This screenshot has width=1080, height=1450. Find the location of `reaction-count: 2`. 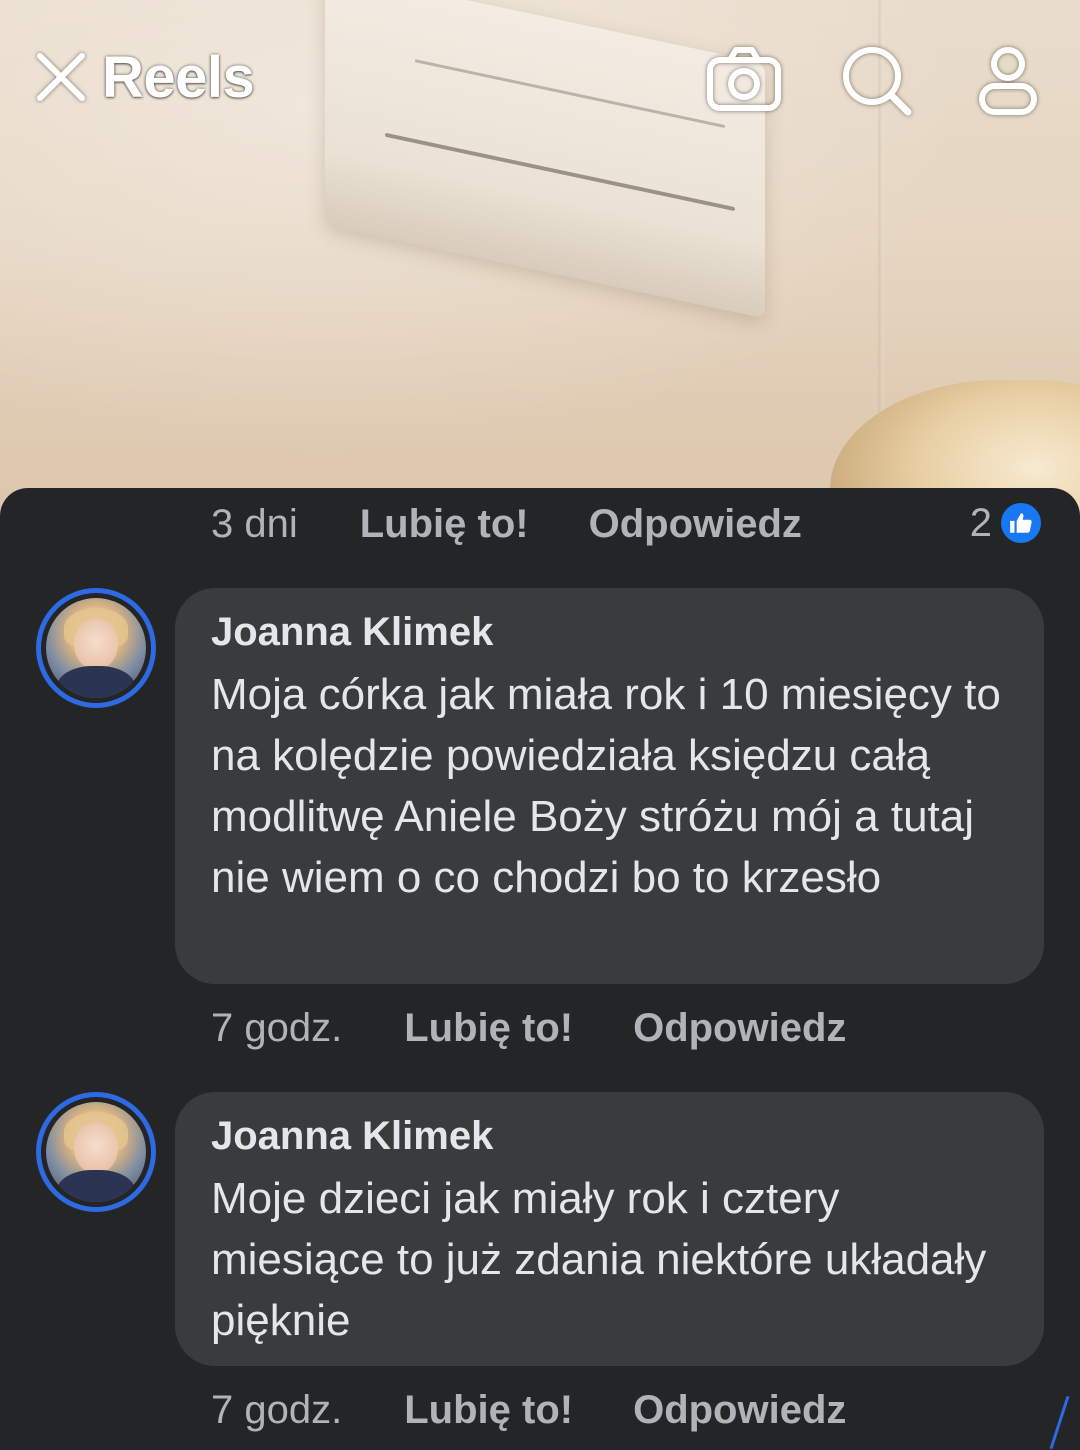

reaction-count: 2 is located at coordinates (980, 522).